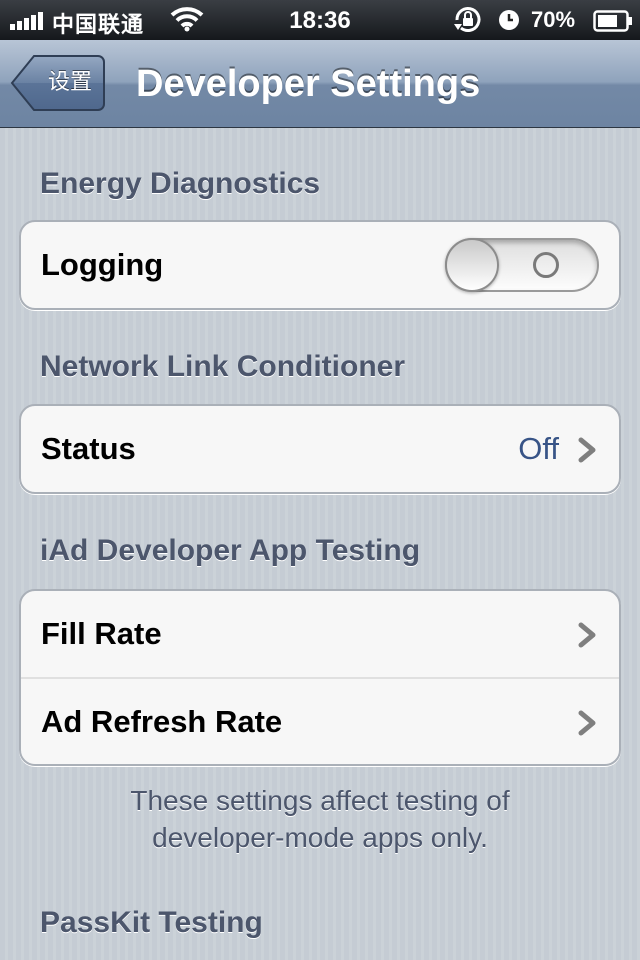 Image resolution: width=640 pixels, height=960 pixels. What do you see at coordinates (553, 19) in the screenshot?
I see `battery-percentage: 70%` at bounding box center [553, 19].